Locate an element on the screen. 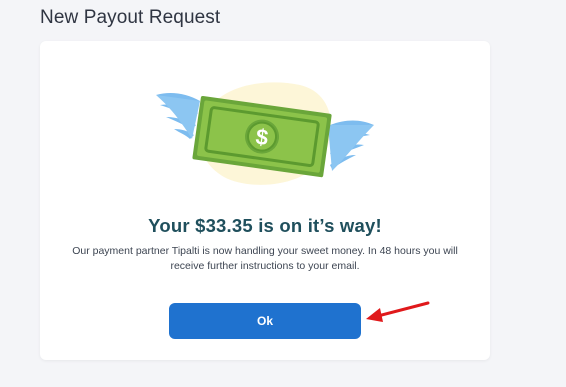 The width and height of the screenshot is (566, 387). red-arrow-icon is located at coordinates (398, 311).